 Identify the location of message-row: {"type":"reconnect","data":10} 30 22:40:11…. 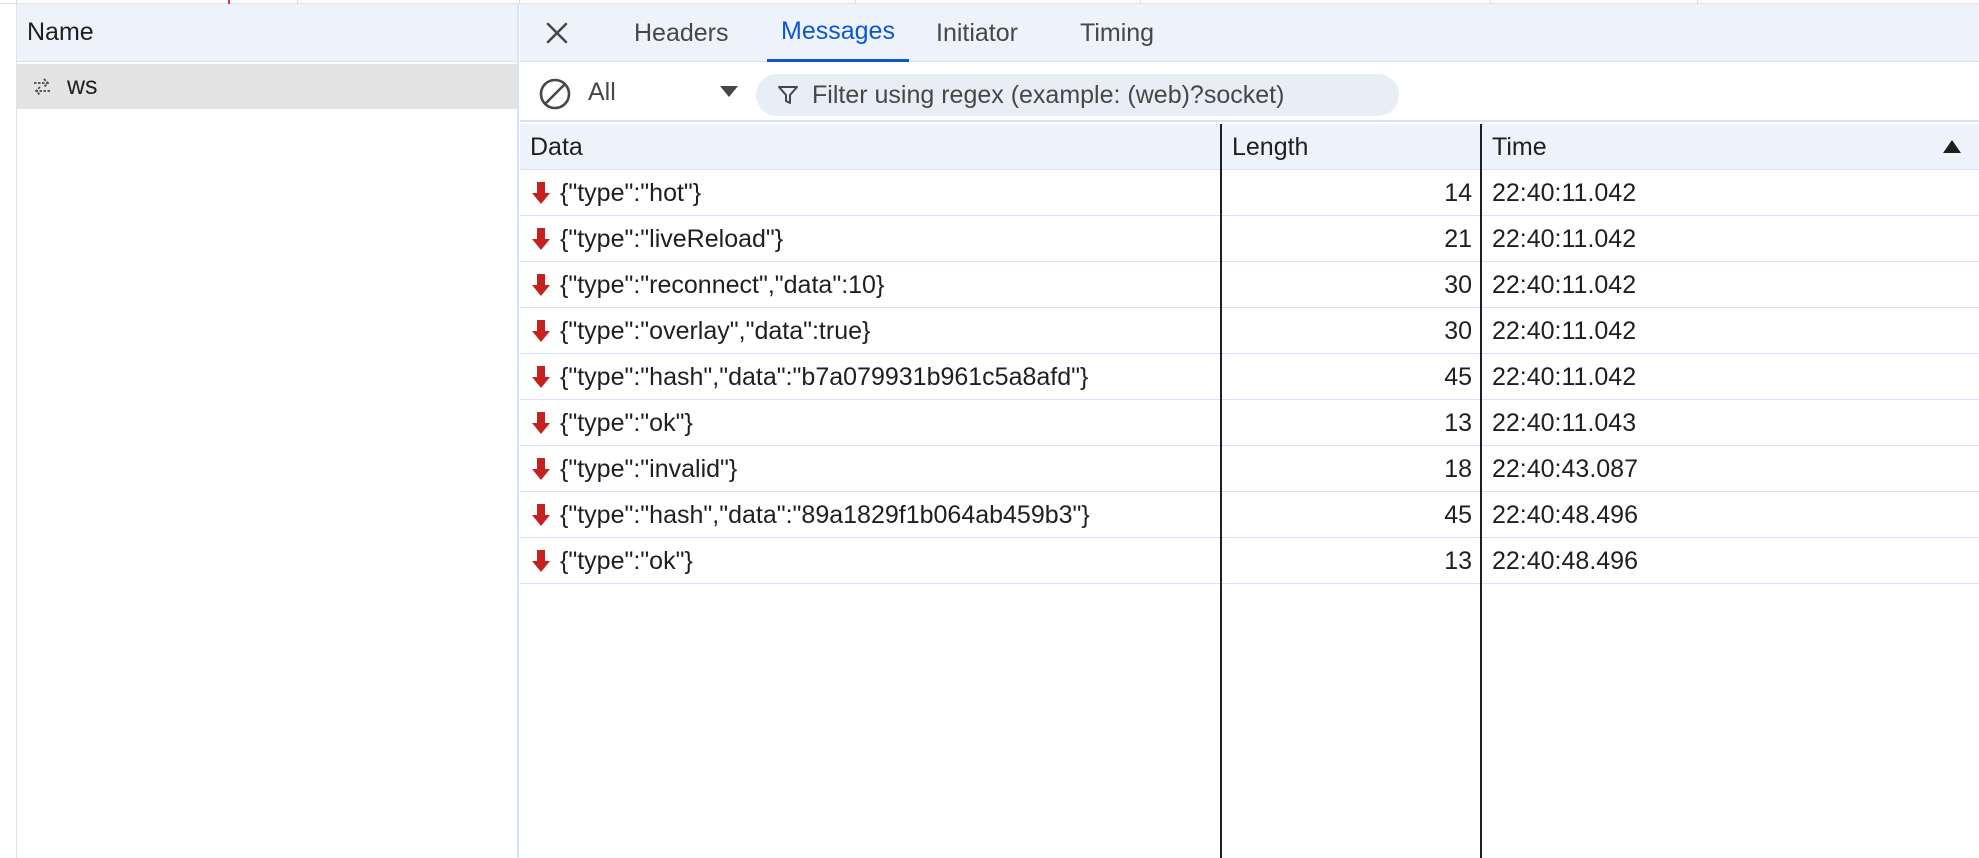
(1249, 285).